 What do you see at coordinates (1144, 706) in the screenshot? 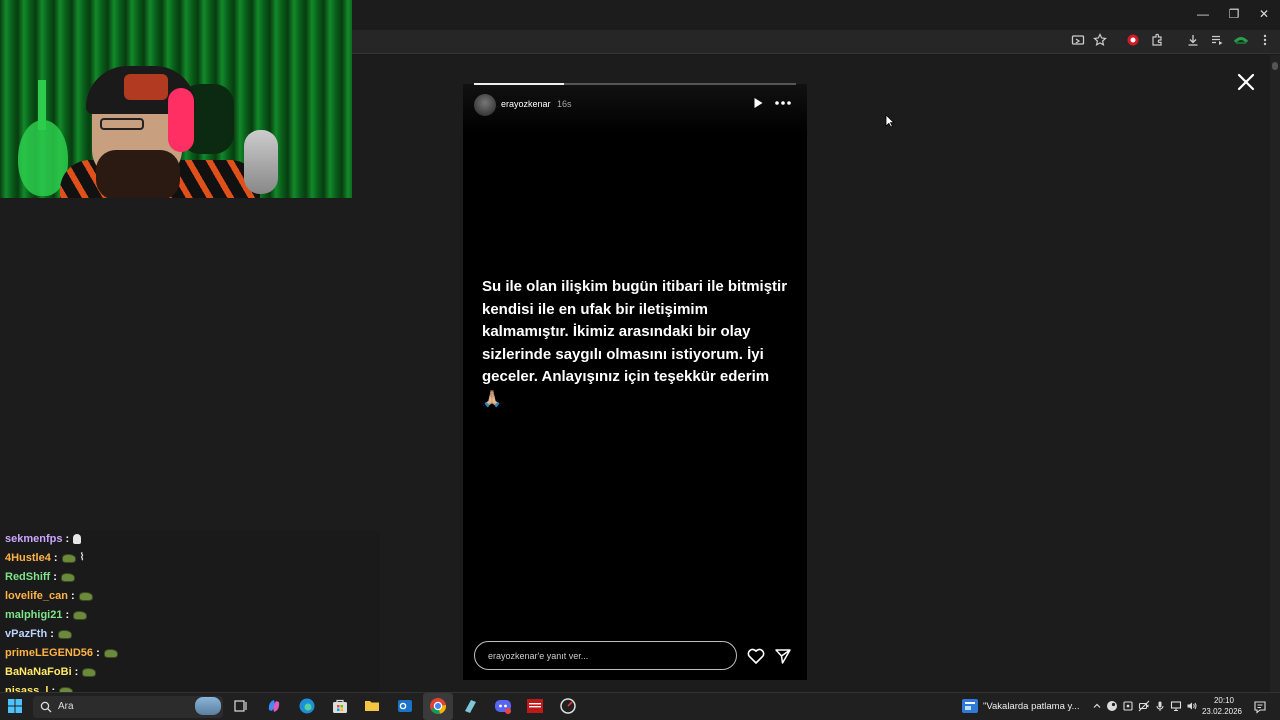
I see `camera-off-icon` at bounding box center [1144, 706].